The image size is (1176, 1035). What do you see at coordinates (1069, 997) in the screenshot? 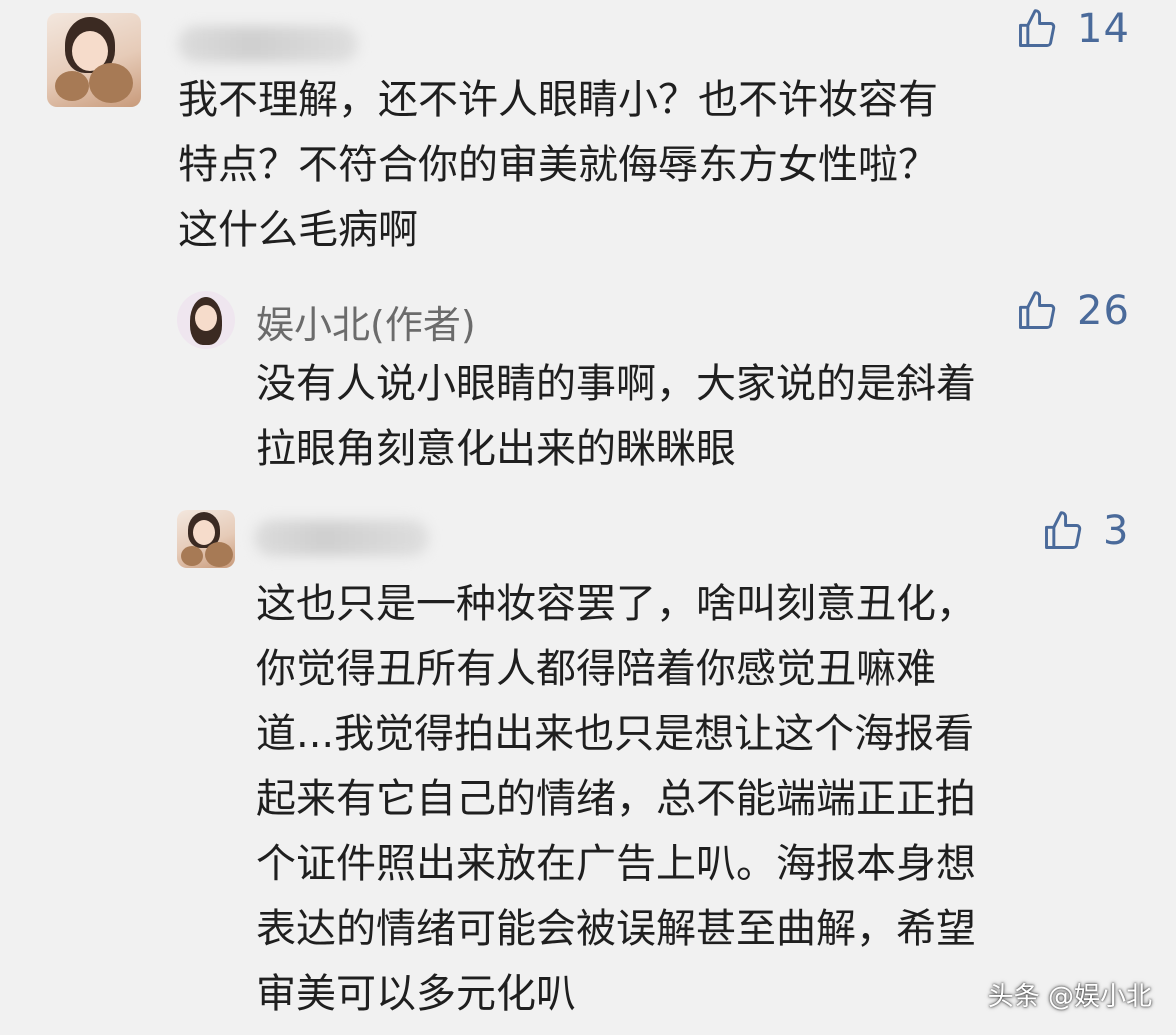
I see `watermark: 头条 @娱小北` at bounding box center [1069, 997].